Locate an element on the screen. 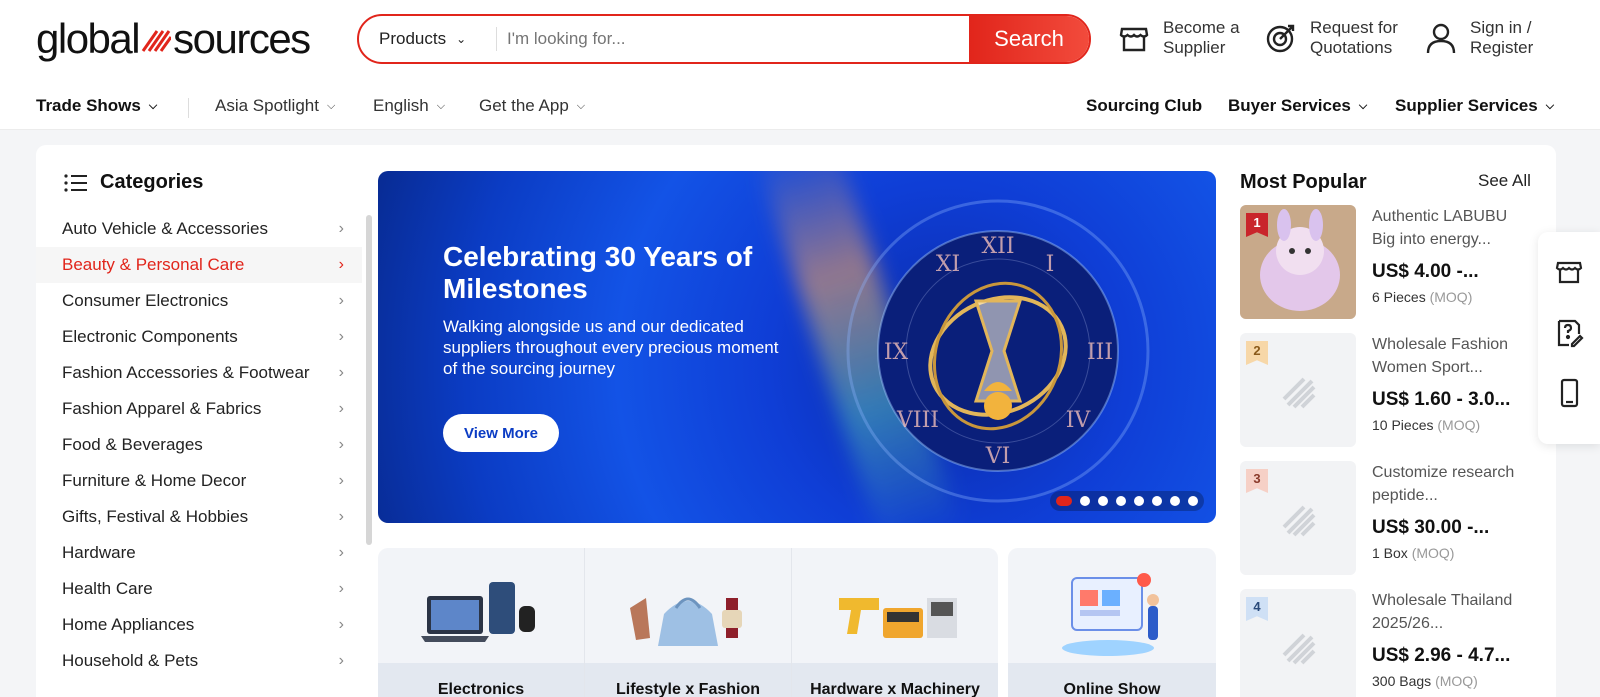 The image size is (1600, 697). search-input is located at coordinates (733, 39).